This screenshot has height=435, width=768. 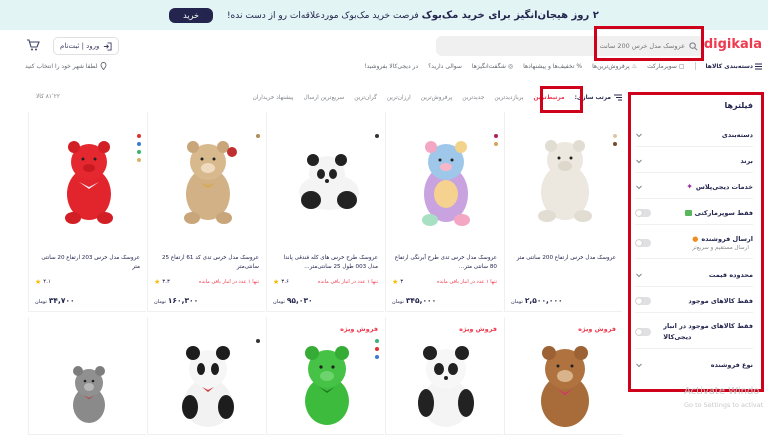 What do you see at coordinates (191, 15) in the screenshot?
I see `banner-buy-button: خرید` at bounding box center [191, 15].